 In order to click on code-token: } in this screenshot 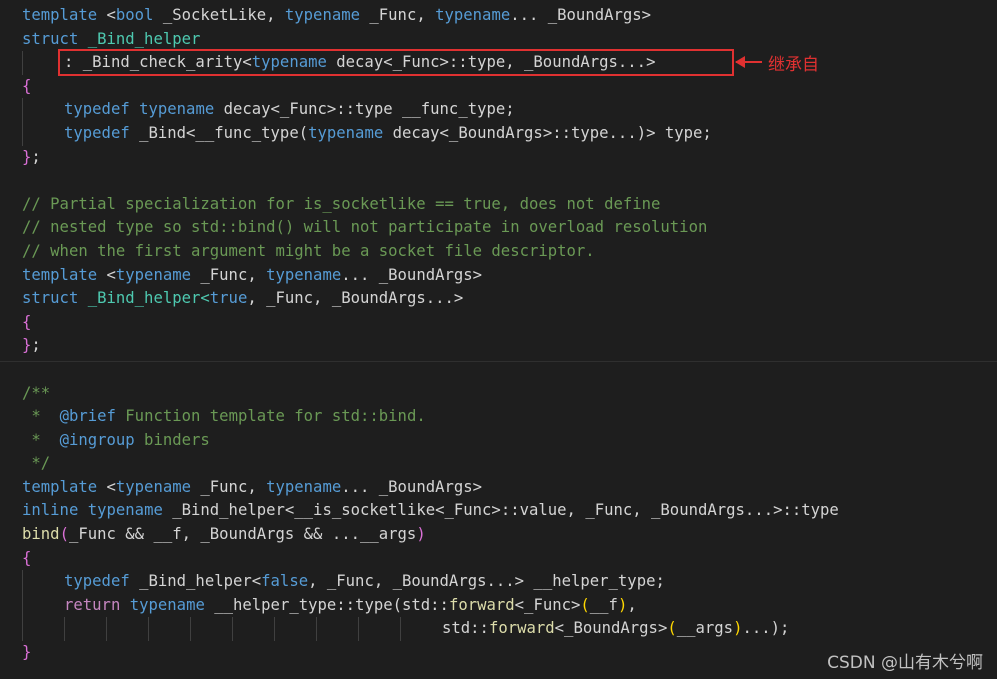, I will do `click(27, 652)`.